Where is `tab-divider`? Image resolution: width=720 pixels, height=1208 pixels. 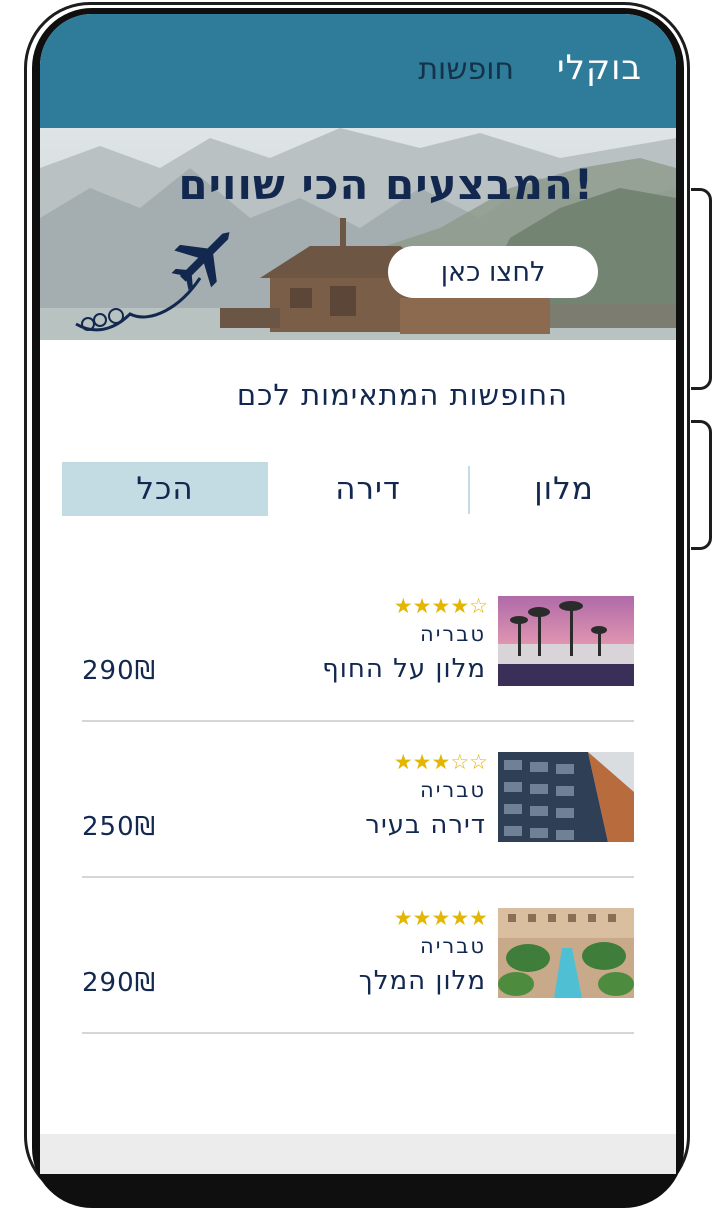 tab-divider is located at coordinates (469, 490).